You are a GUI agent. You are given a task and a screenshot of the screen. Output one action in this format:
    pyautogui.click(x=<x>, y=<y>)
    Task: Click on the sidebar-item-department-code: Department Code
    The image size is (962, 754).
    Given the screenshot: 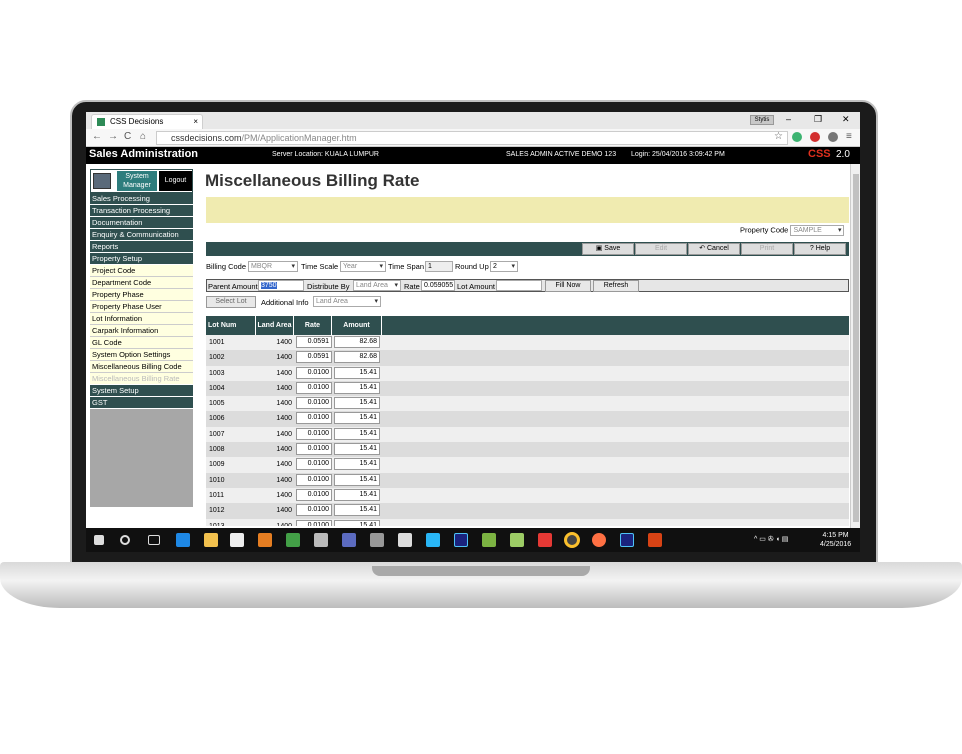 What is the action you would take?
    pyautogui.click(x=141, y=283)
    